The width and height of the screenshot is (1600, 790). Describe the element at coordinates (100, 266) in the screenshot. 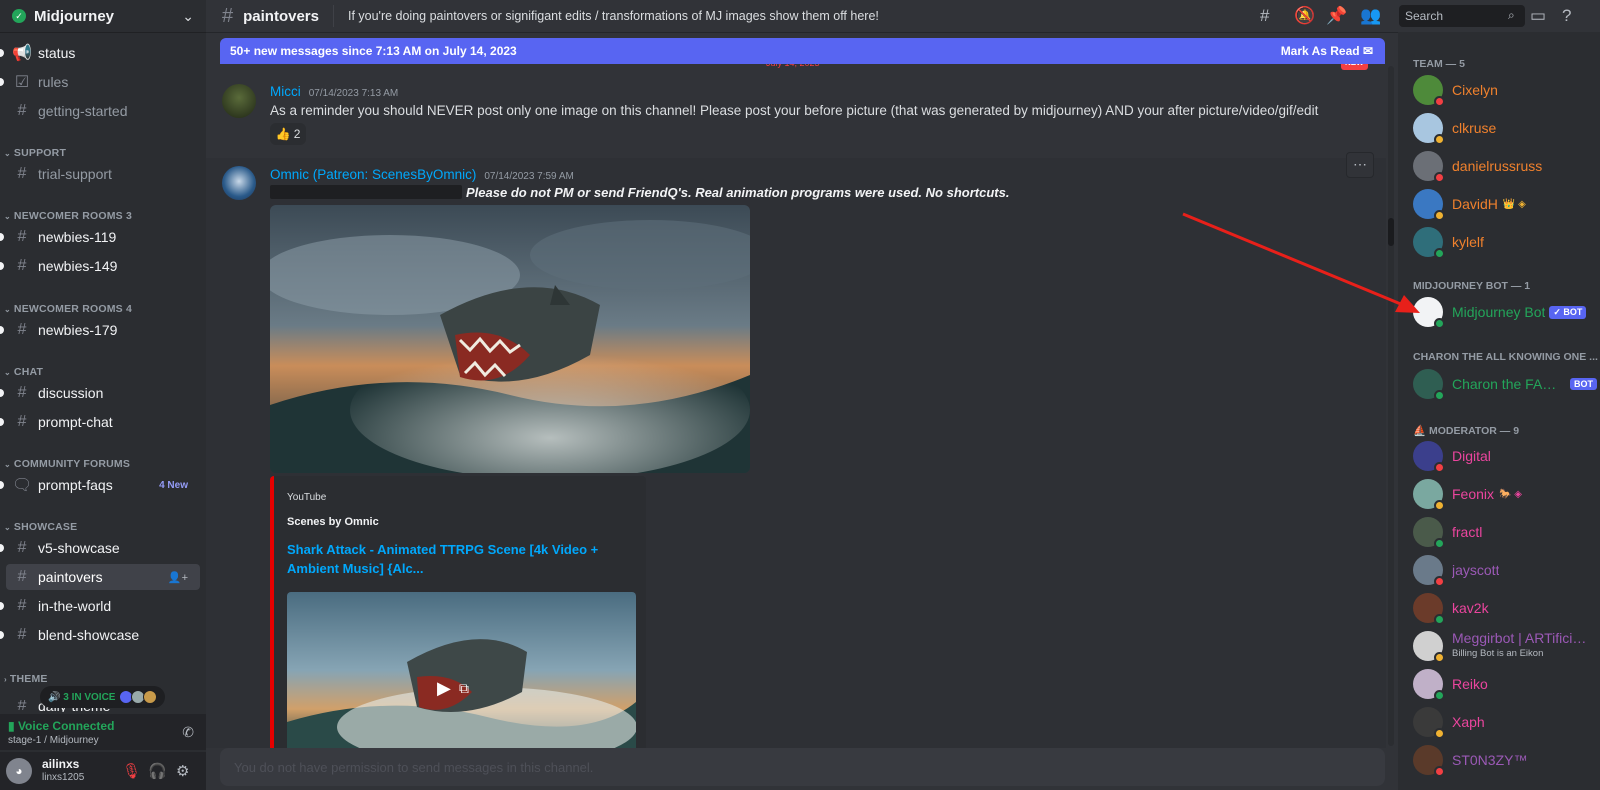

I see `sidebar-channel-newbies-149: # newbies-149` at that location.